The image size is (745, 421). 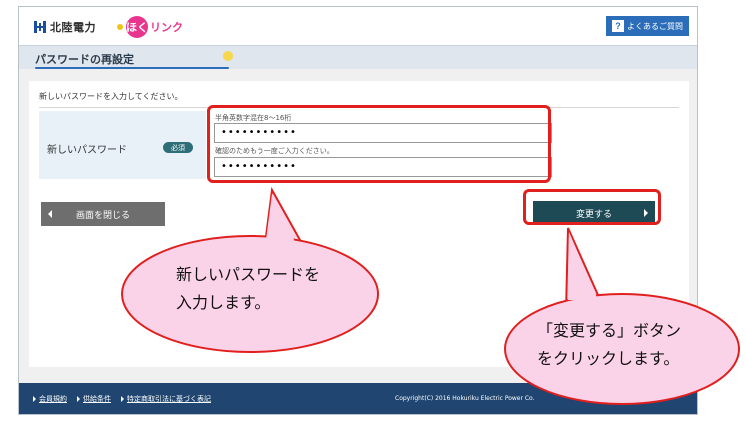 I want to click on right-callout-text: 「変更する」ボタン をクリックします。, so click(x=609, y=346).